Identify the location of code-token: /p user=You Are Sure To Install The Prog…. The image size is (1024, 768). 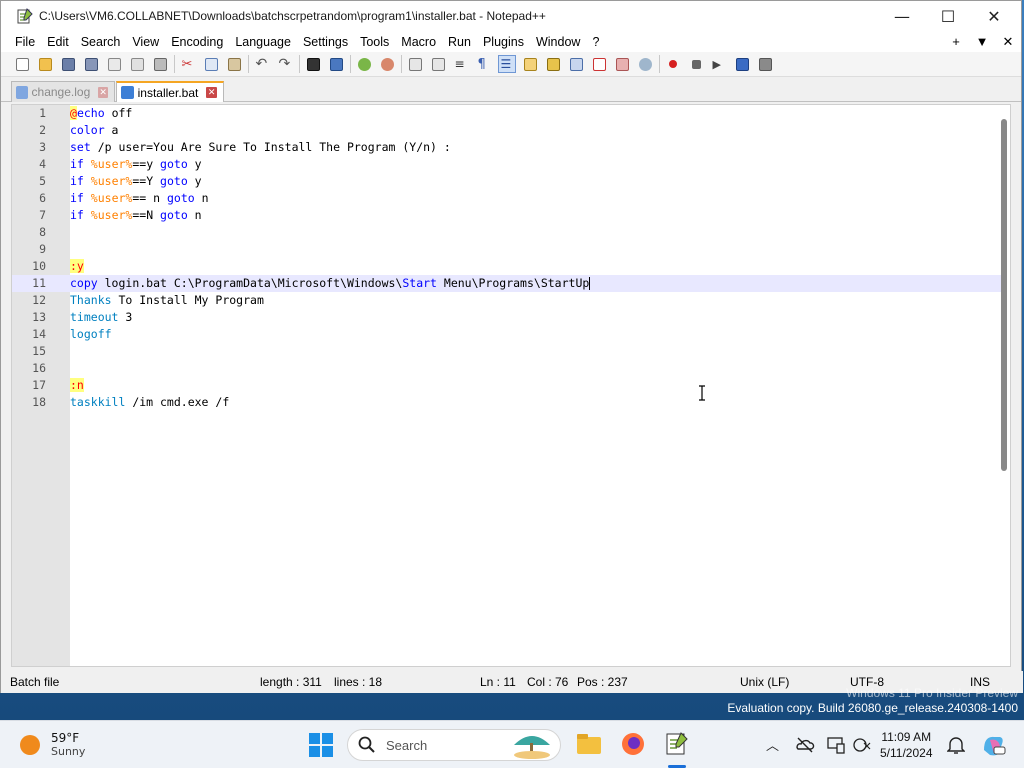
(270, 147).